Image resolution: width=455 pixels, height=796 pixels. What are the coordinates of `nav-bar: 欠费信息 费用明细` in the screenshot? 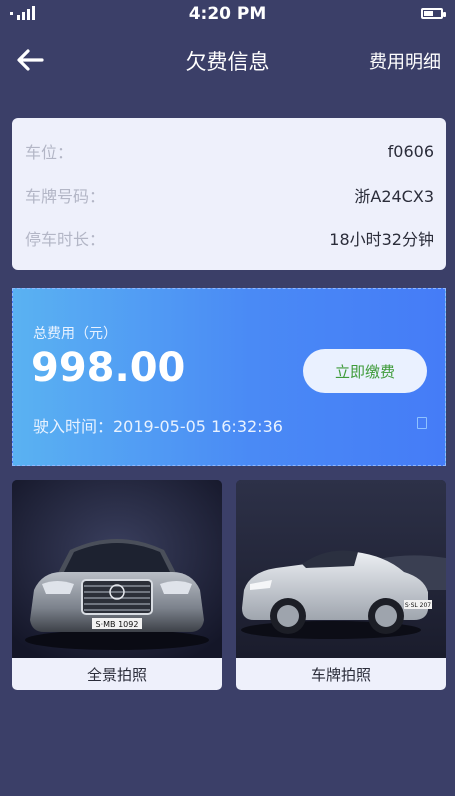 It's located at (227, 60).